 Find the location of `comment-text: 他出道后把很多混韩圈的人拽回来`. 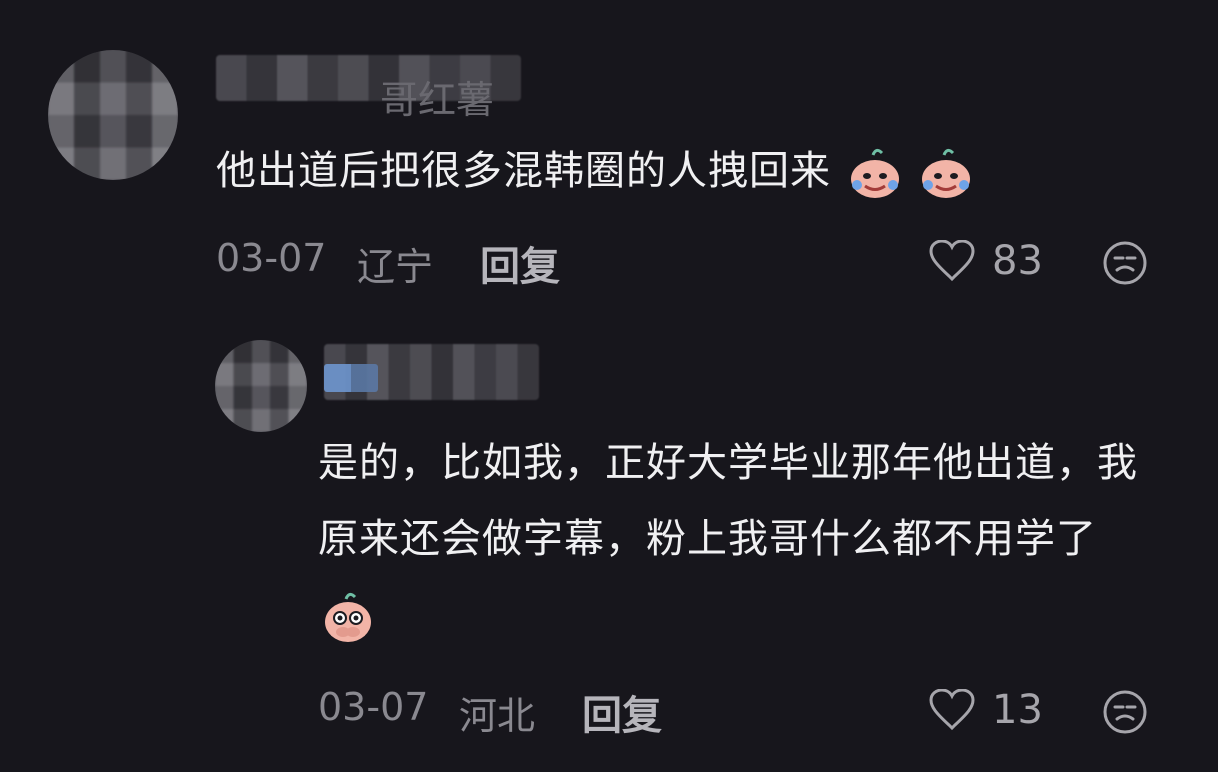

comment-text: 他出道后把很多混韩圈的人拽回来 is located at coordinates (696, 171).